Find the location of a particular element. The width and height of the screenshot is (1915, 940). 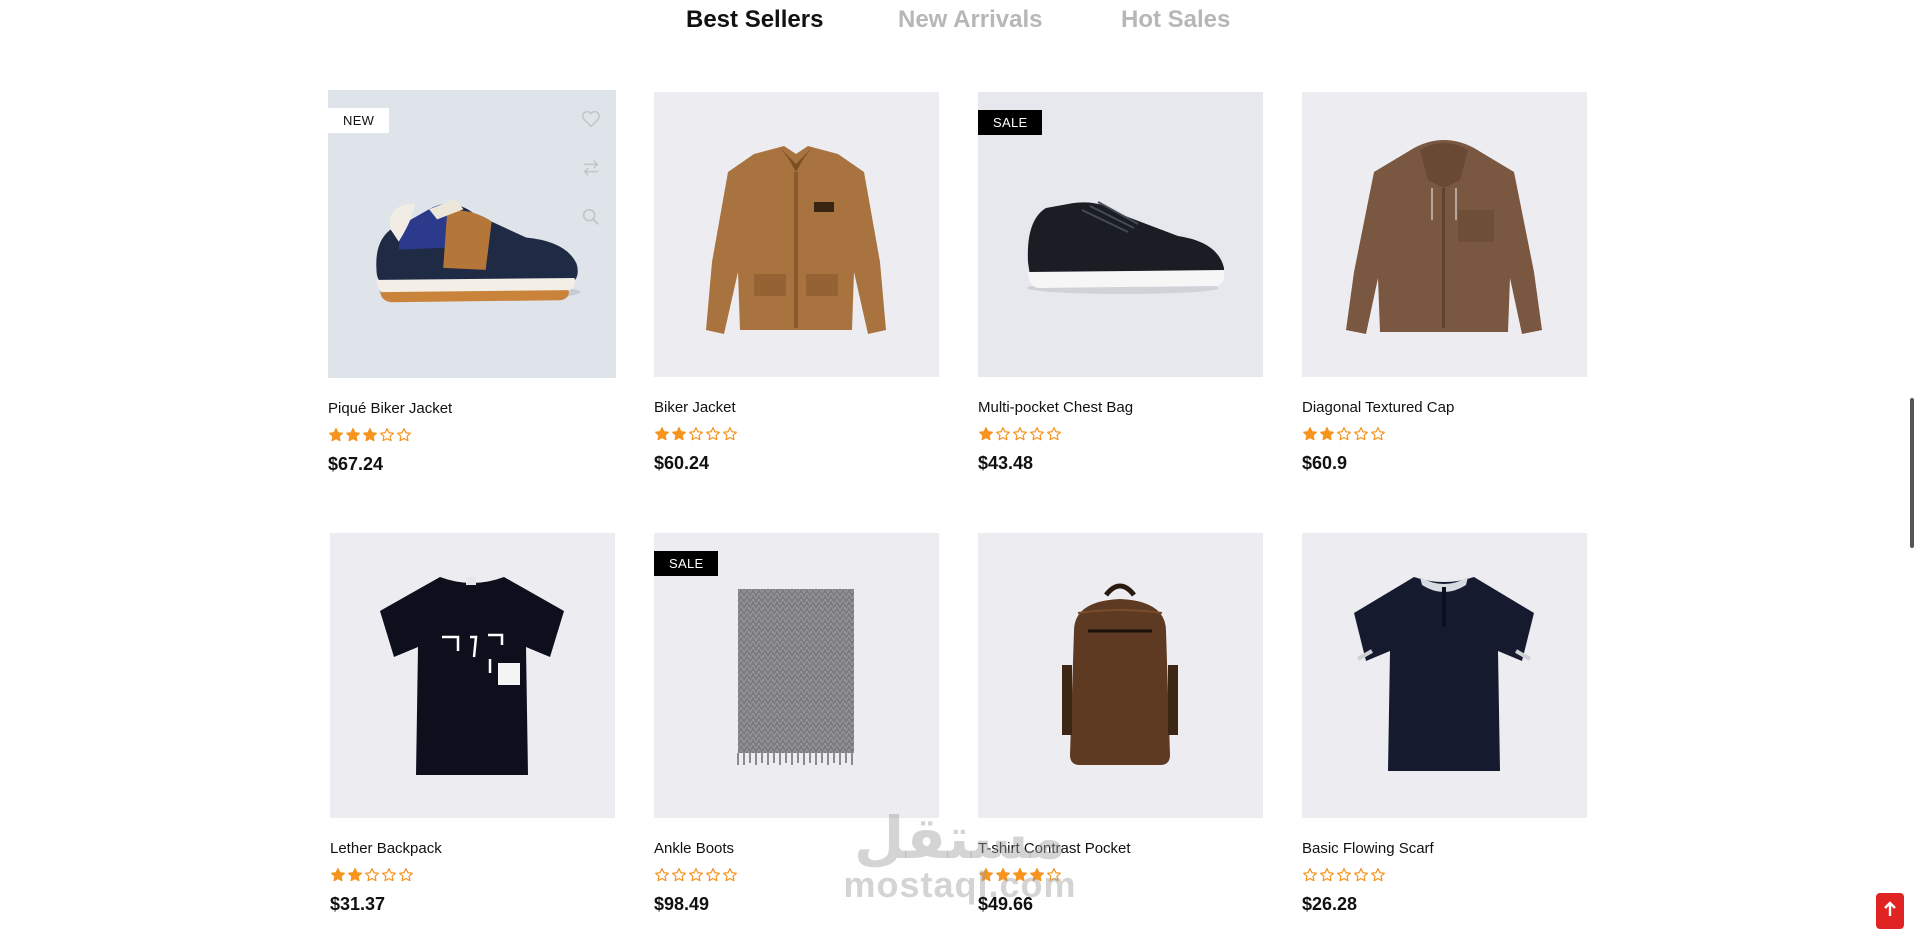

tshirt-image is located at coordinates (472, 675).